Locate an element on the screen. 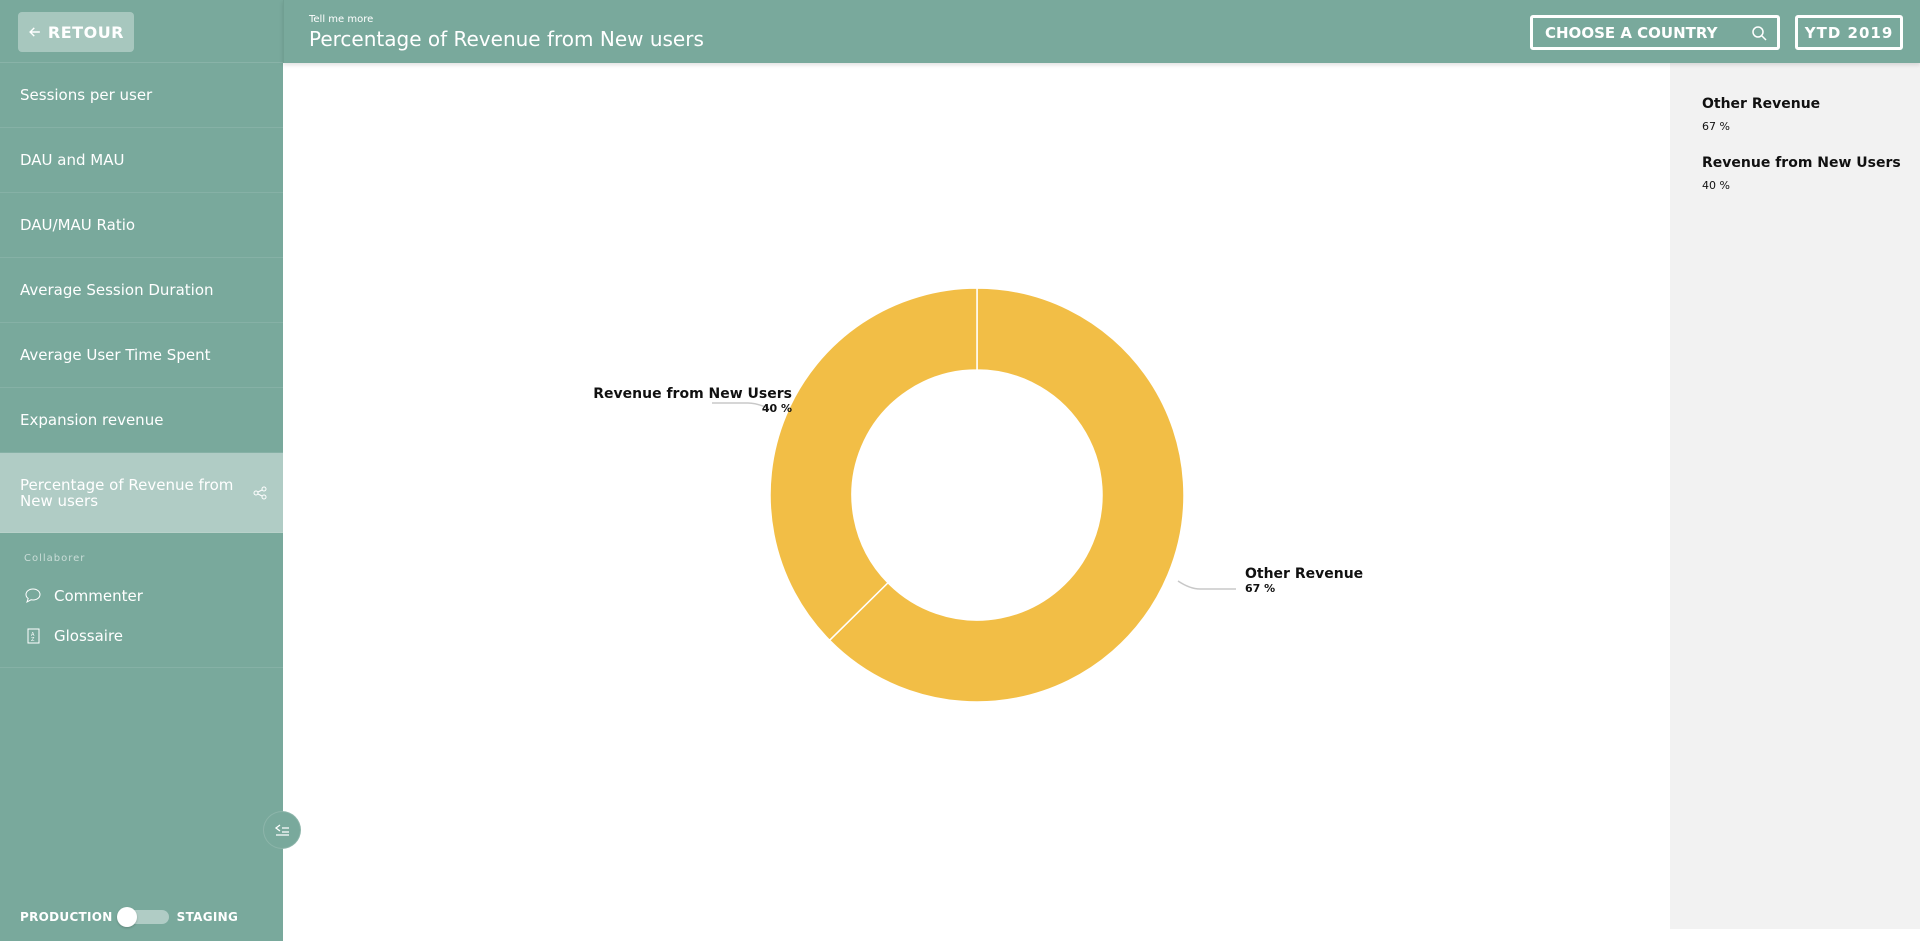 The image size is (1920, 941). glossary-icon: AZ is located at coordinates (33, 636).